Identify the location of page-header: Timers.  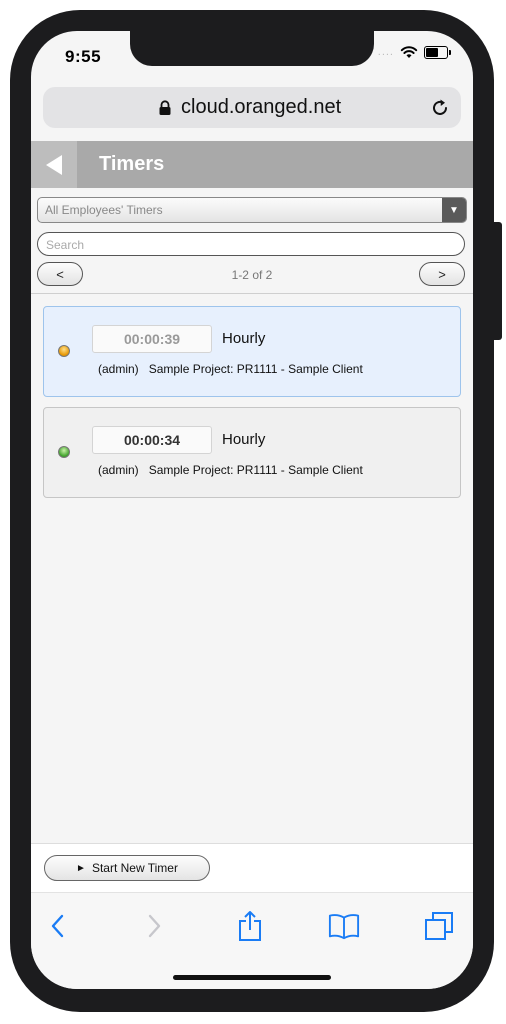
(252, 164).